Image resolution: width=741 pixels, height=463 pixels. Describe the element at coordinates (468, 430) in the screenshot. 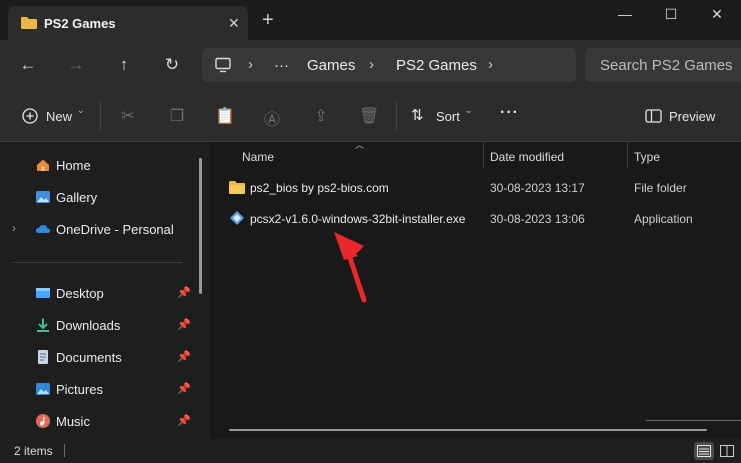

I see `horizontal-scrollbar` at that location.